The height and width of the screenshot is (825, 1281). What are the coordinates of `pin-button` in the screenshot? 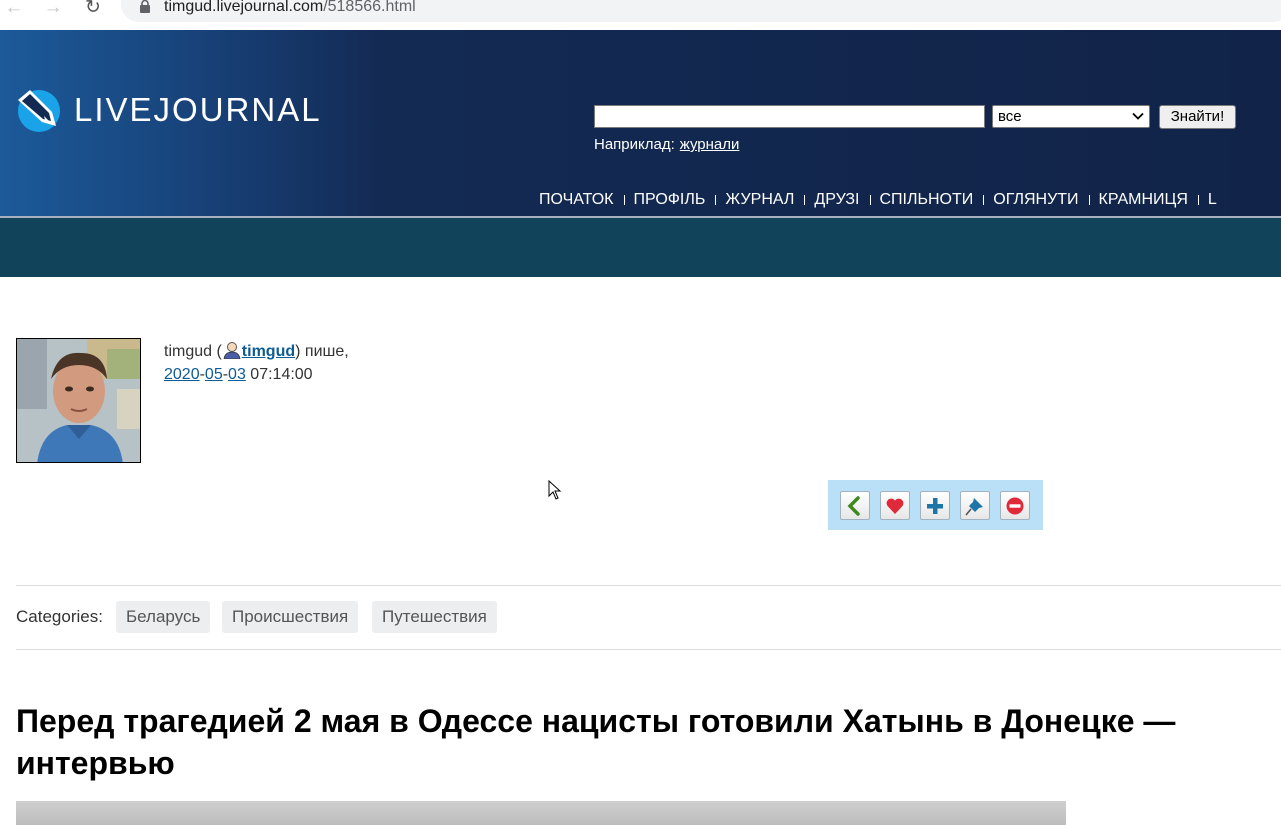 It's located at (975, 505).